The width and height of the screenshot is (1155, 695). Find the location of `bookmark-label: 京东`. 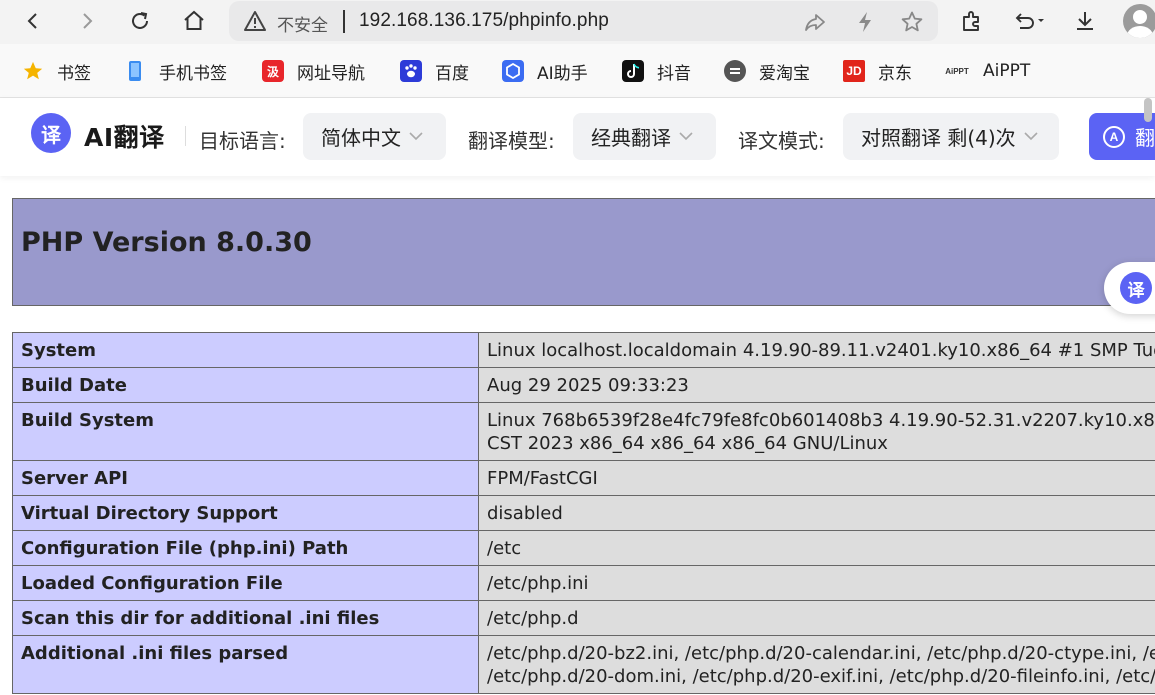

bookmark-label: 京东 is located at coordinates (895, 73).